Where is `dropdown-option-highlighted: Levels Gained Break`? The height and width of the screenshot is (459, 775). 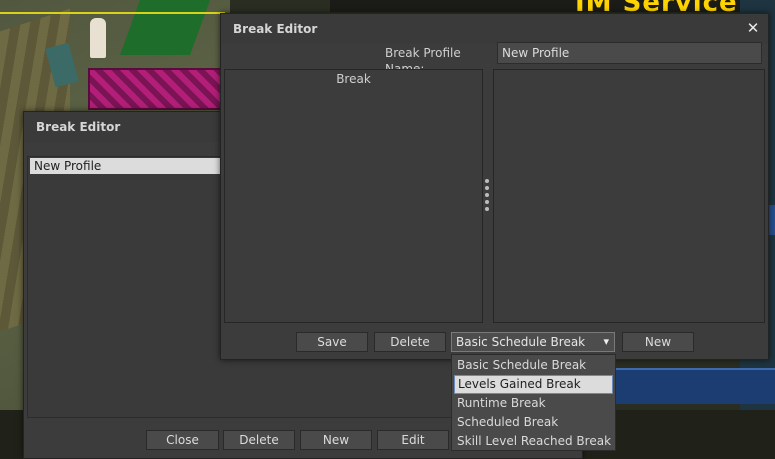
dropdown-option-highlighted: Levels Gained Break is located at coordinates (533, 384).